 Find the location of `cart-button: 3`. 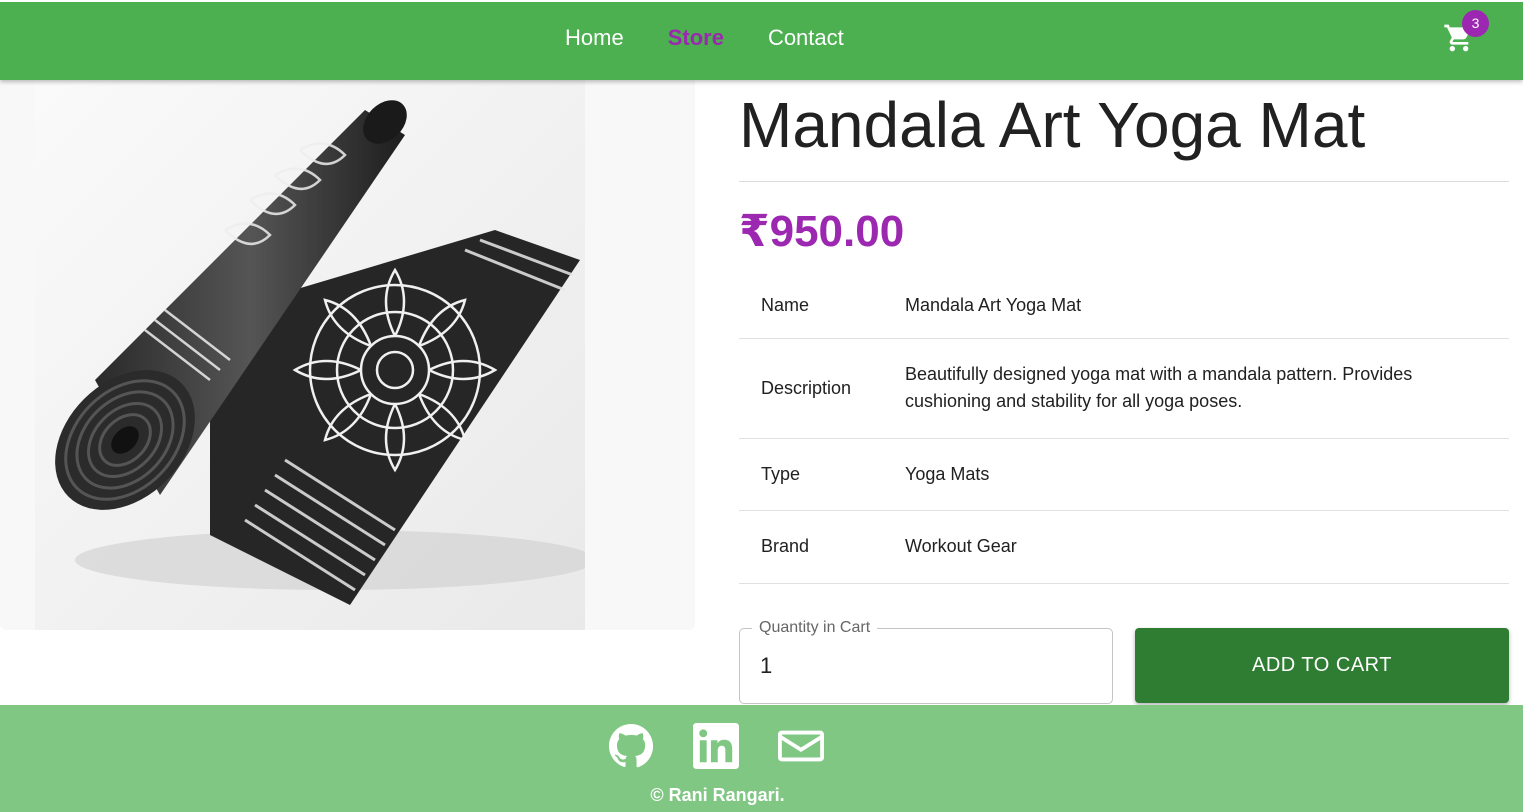

cart-button: 3 is located at coordinates (1466, 32).